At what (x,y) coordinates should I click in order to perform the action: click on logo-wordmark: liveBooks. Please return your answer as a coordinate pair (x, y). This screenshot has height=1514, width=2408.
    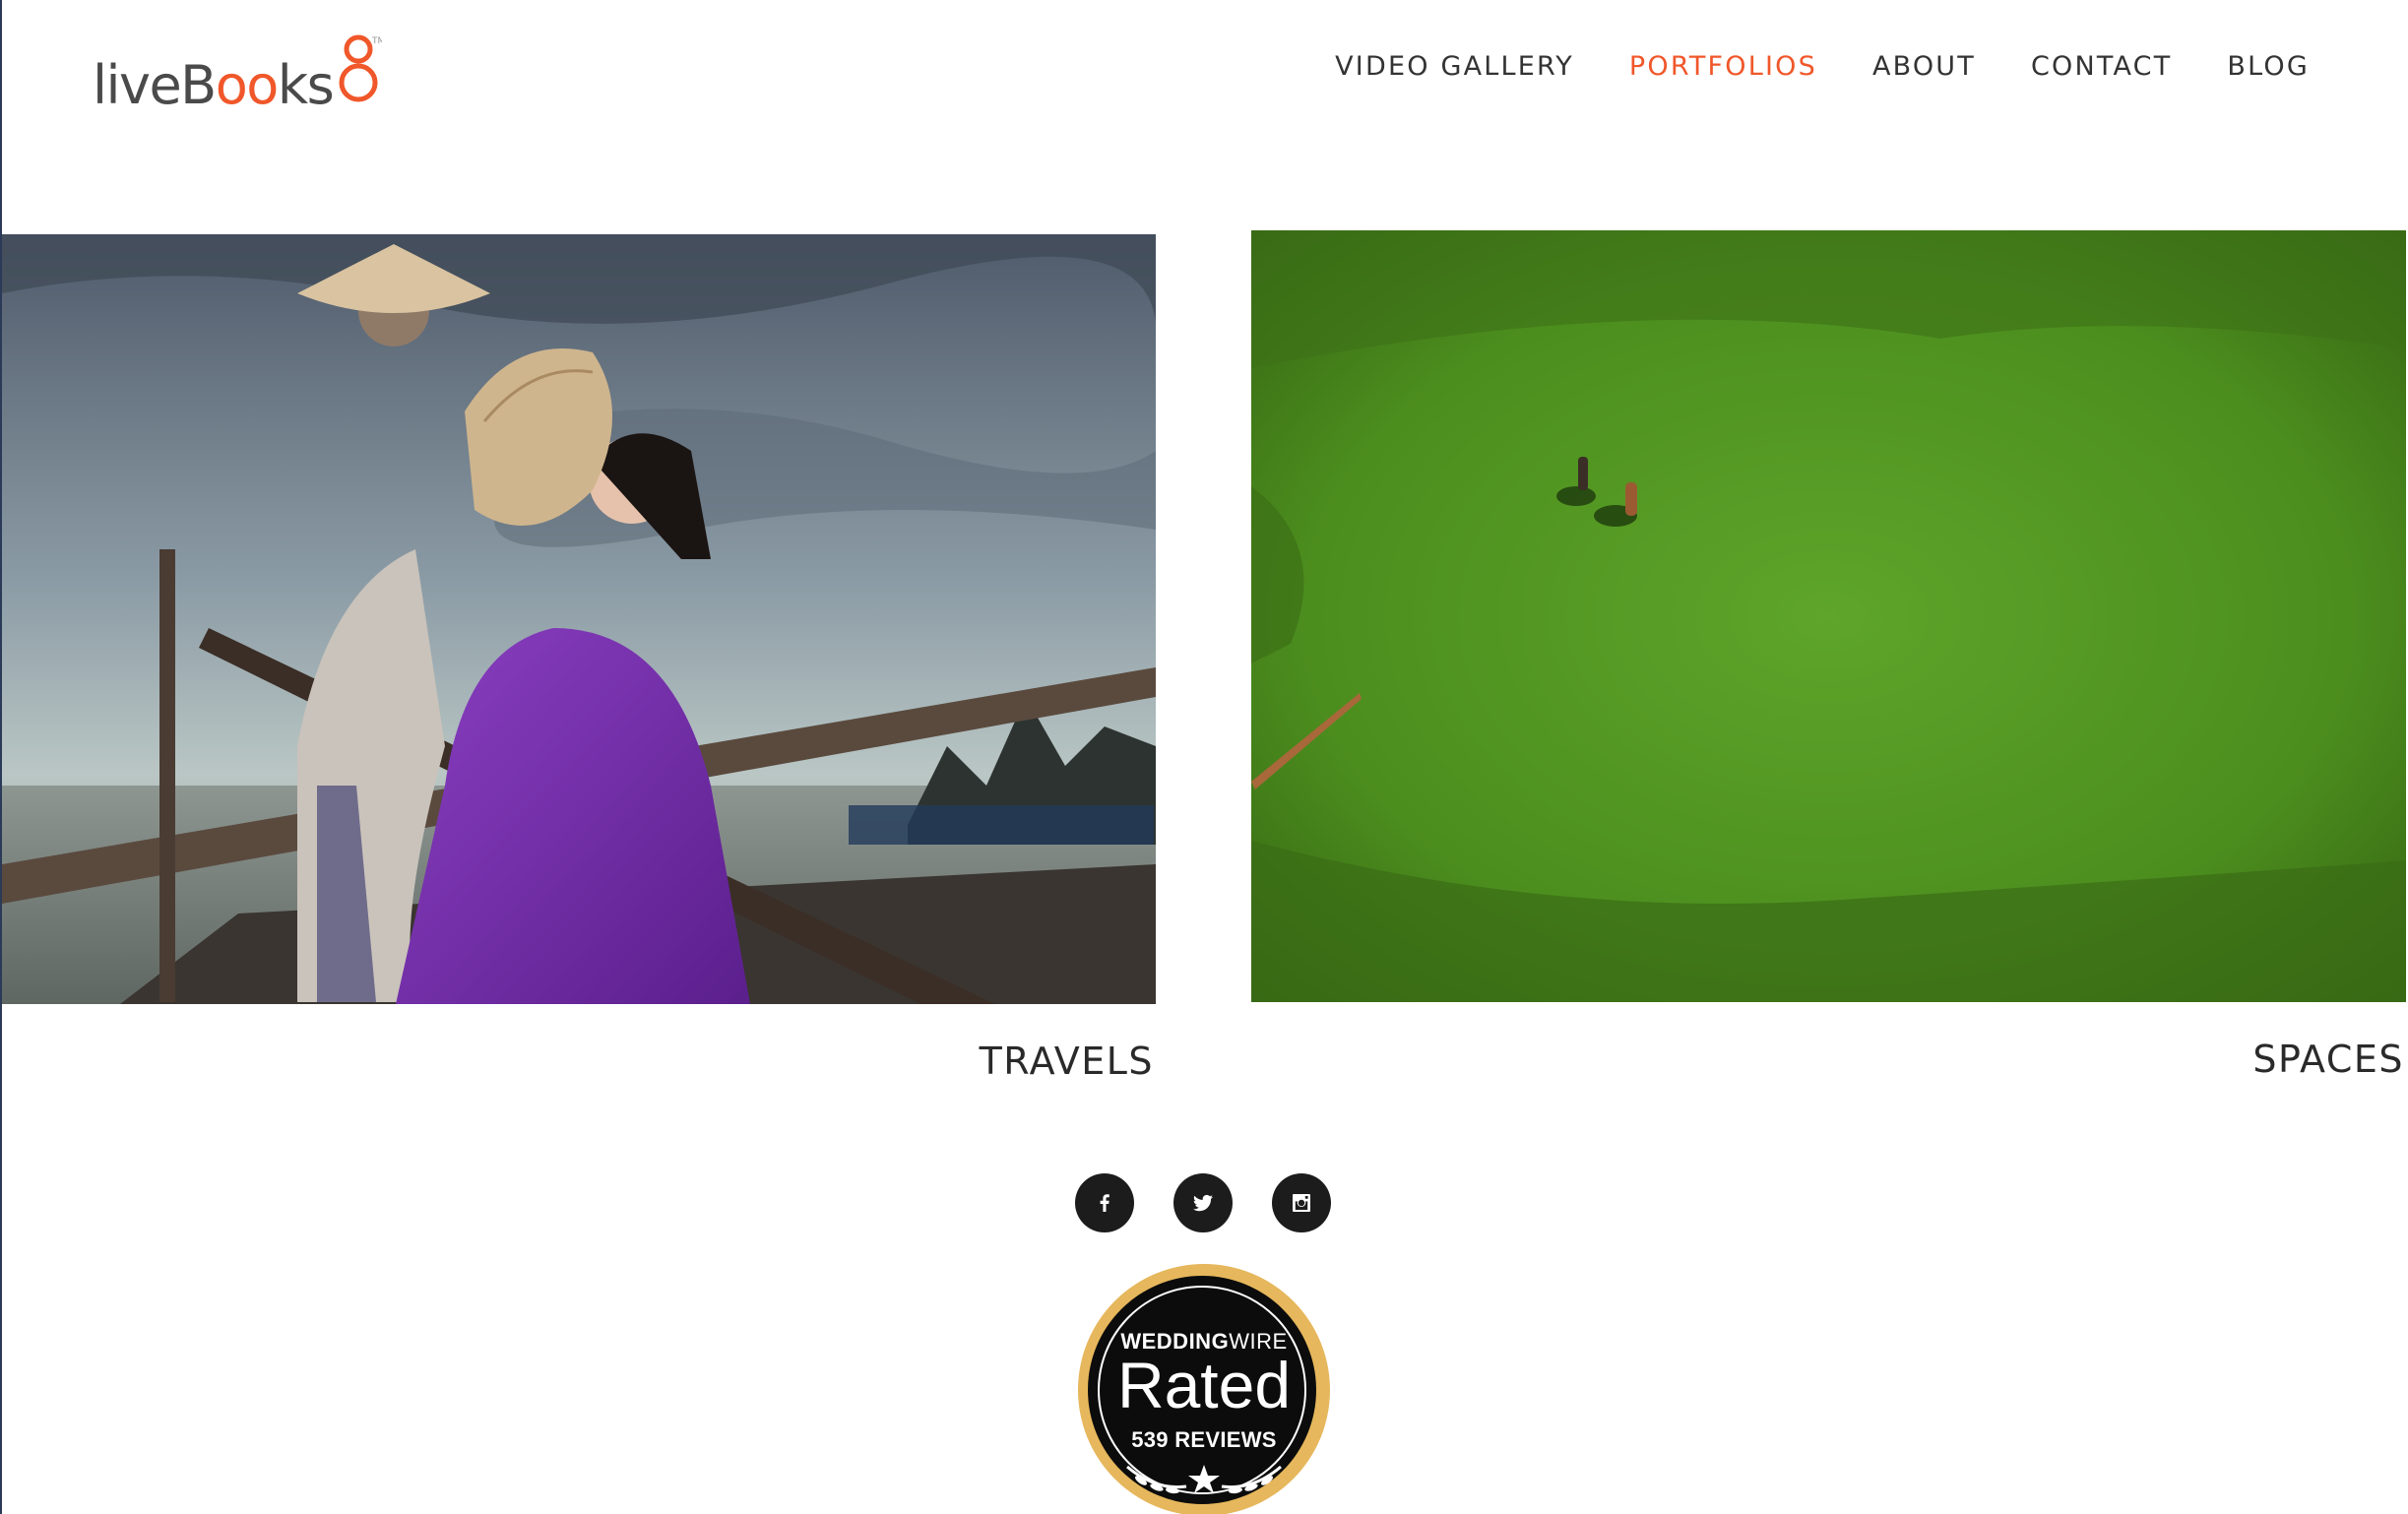
    Looking at the image, I should click on (214, 85).